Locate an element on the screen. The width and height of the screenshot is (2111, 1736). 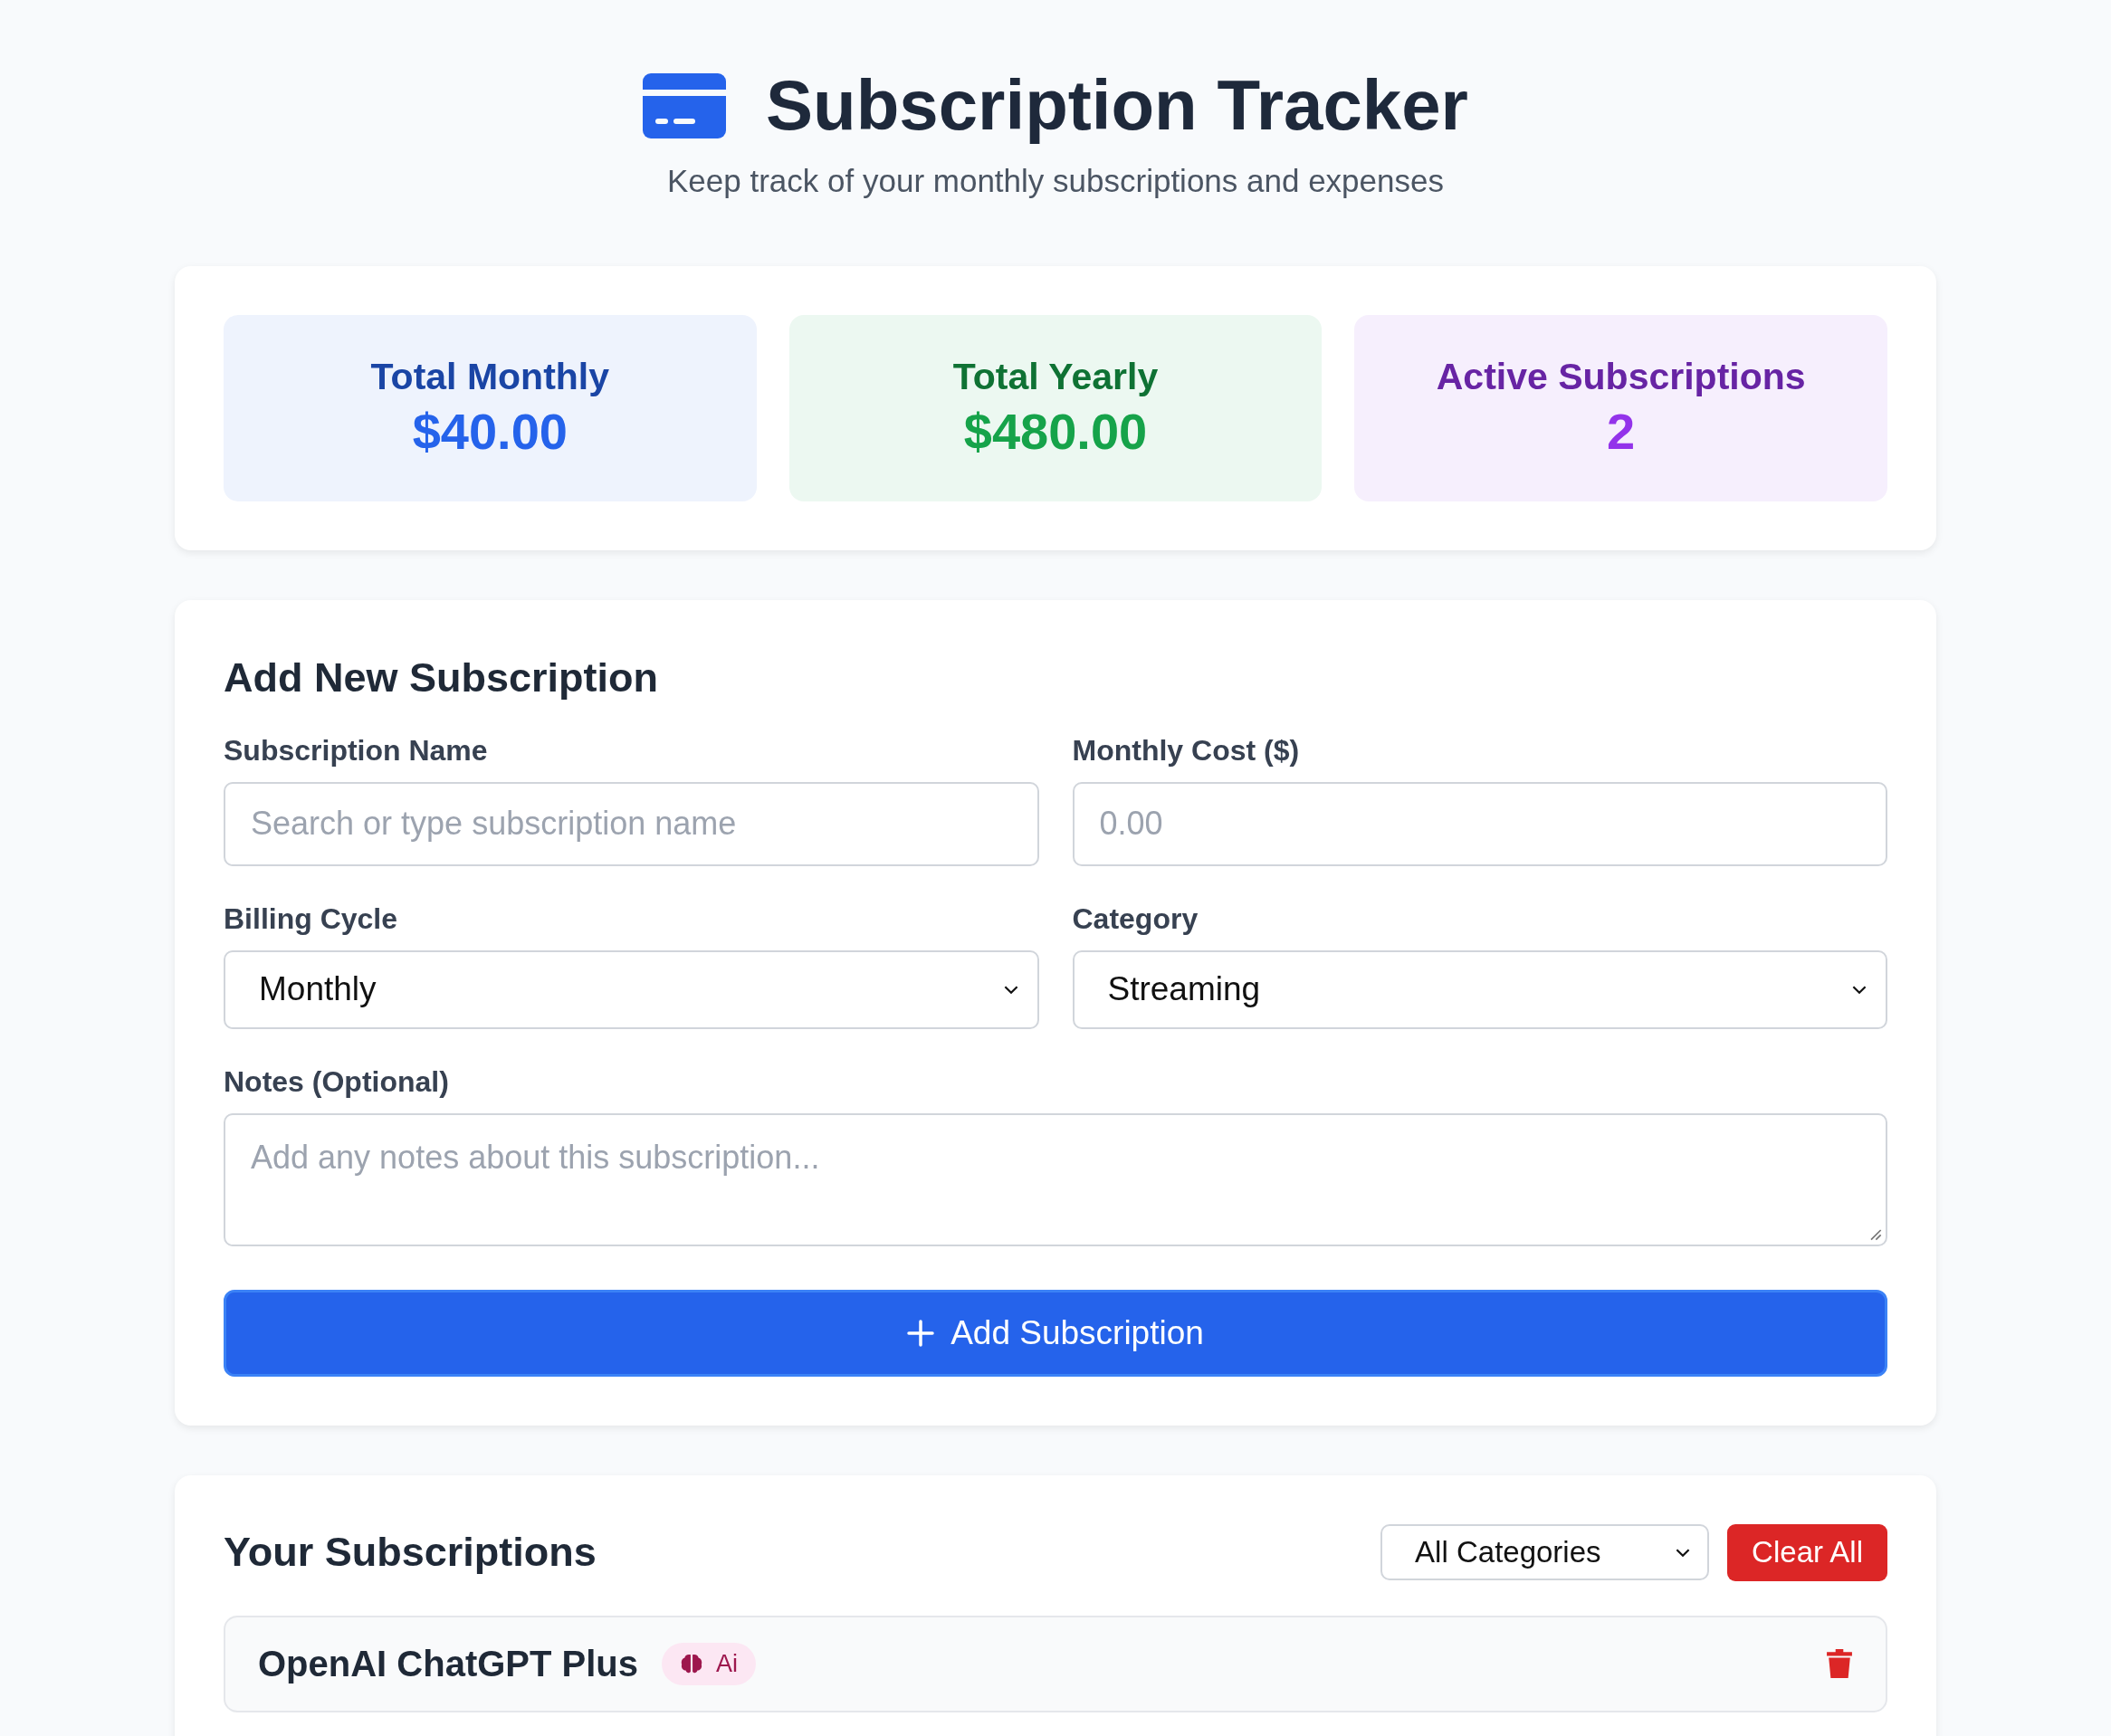
app-title: Subscription Tracker is located at coordinates (1117, 106).